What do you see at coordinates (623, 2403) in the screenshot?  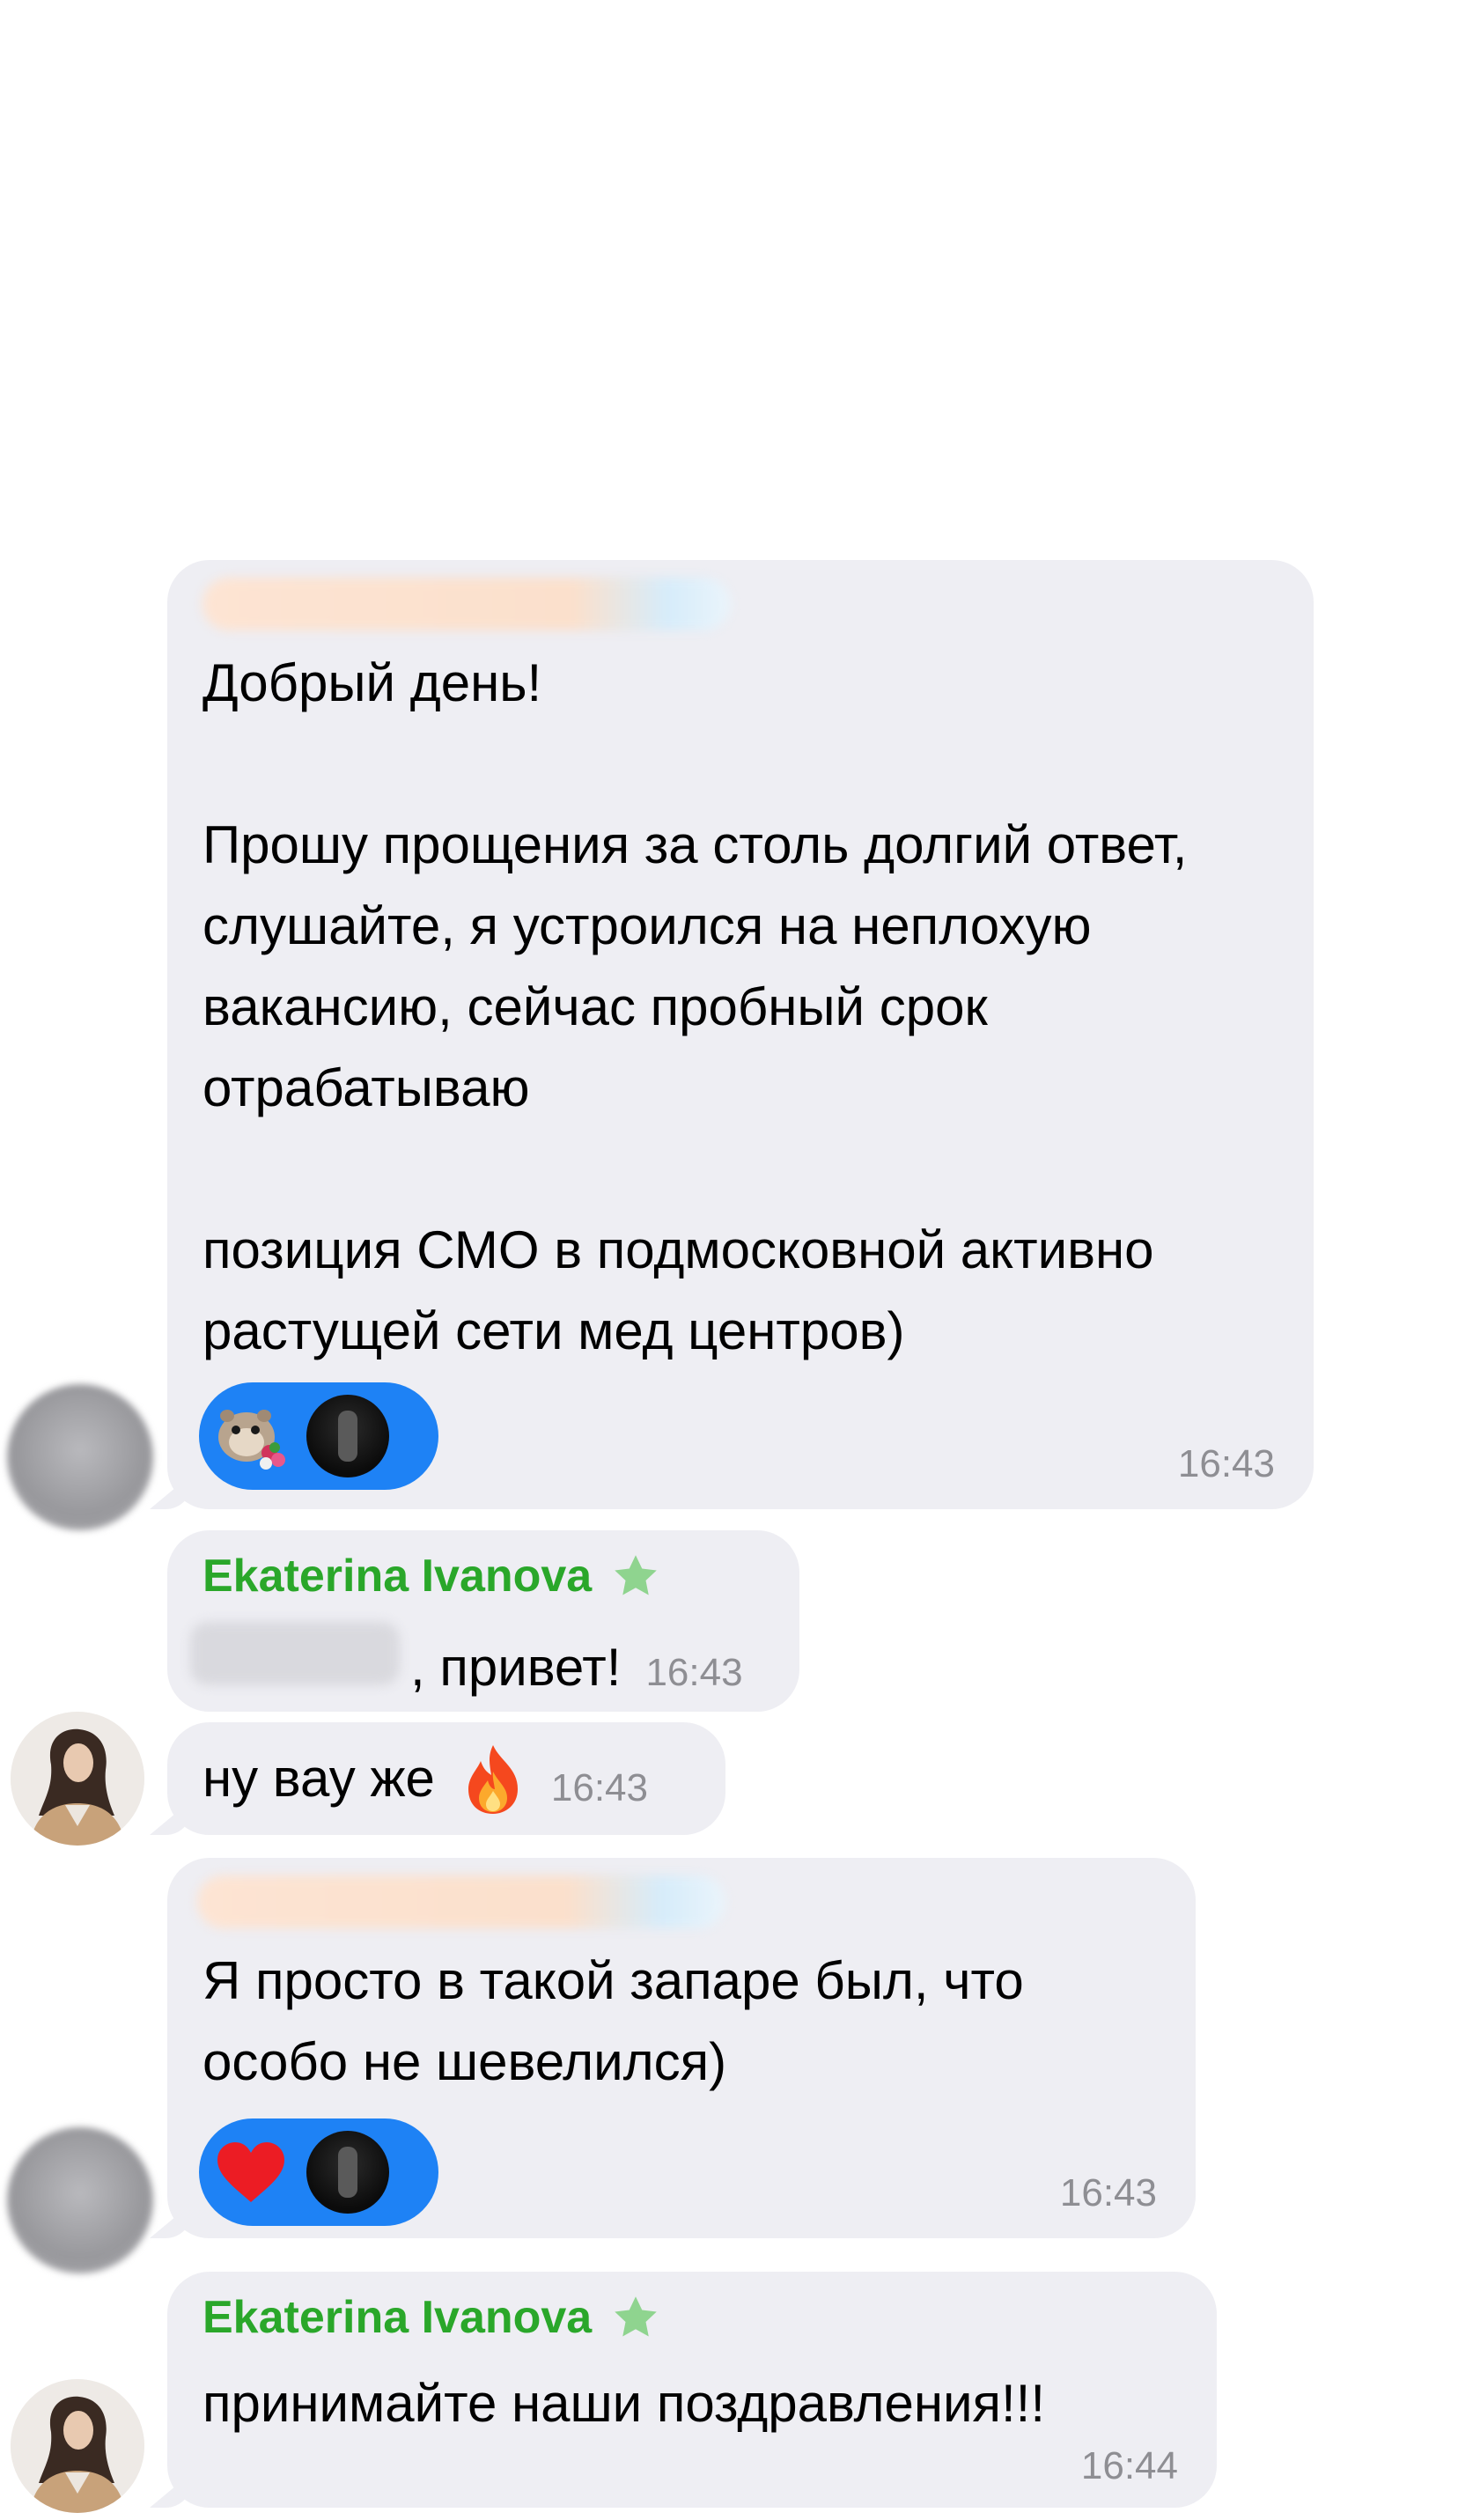 I see `message-text: принимайте наши поздравления!!!` at bounding box center [623, 2403].